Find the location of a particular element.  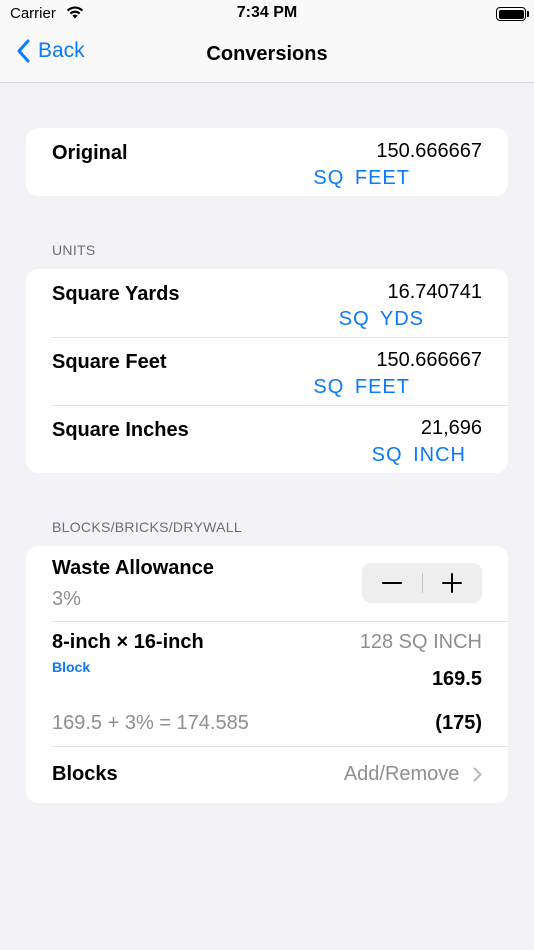

unit-row-square-feet: Square Feet 150.666667 SQ FEET is located at coordinates (267, 371).